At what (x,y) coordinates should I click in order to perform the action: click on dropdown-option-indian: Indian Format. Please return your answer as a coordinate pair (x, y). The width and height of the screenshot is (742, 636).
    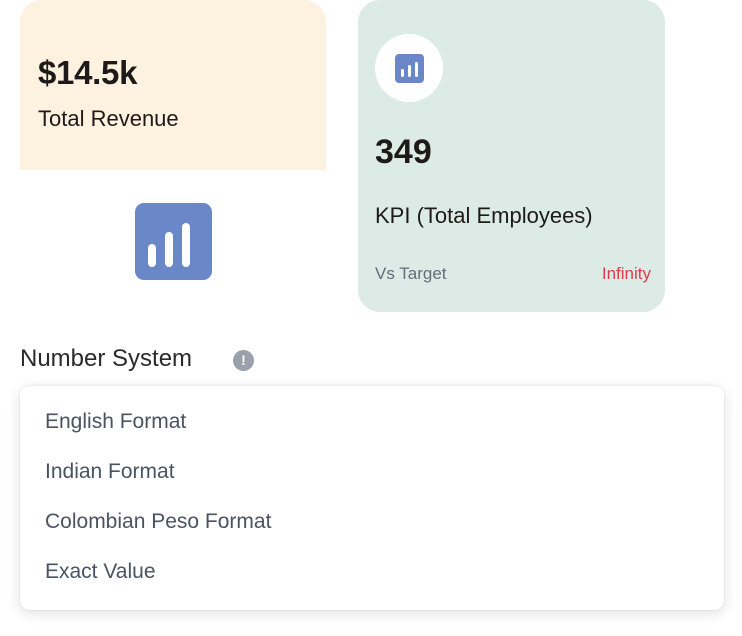
    Looking at the image, I should click on (110, 472).